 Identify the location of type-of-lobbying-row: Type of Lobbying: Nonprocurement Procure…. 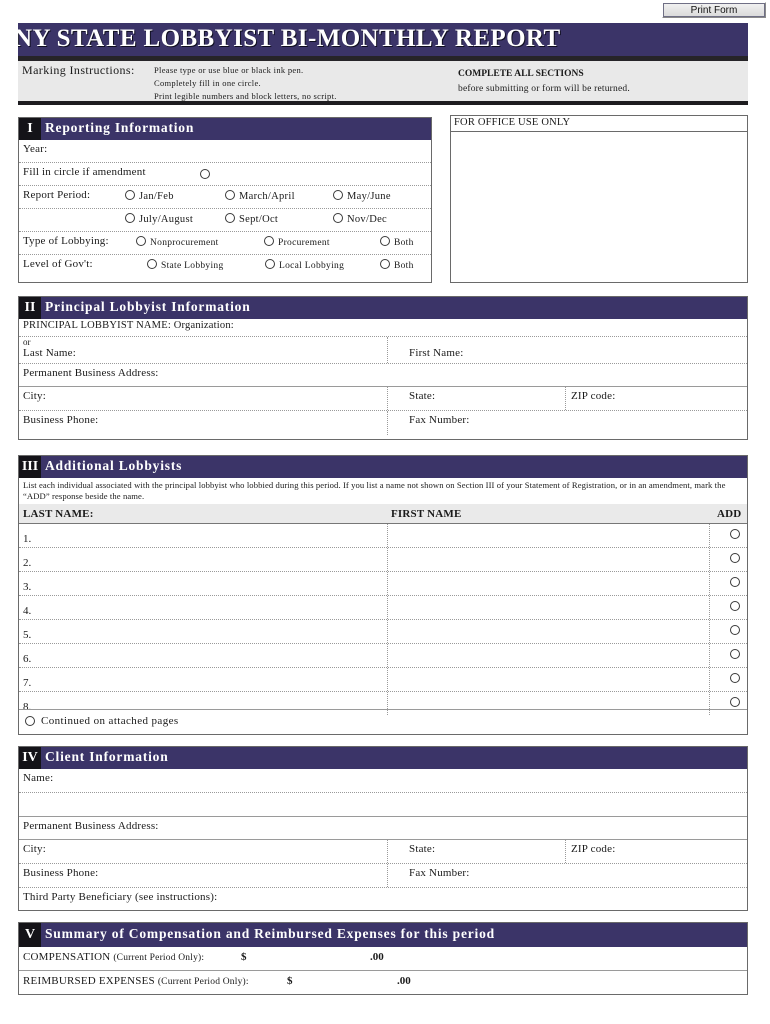
(225, 243).